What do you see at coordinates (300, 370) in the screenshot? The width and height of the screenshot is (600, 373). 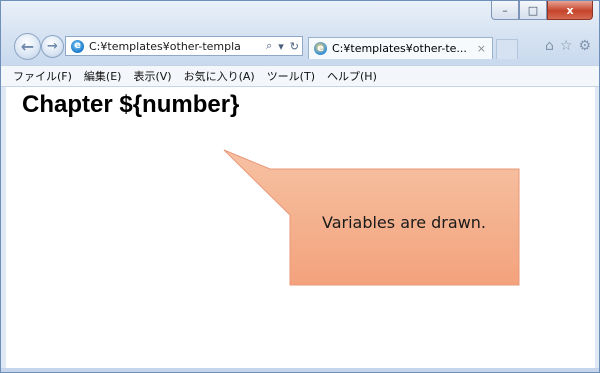 I see `window-frame-bottom` at bounding box center [300, 370].